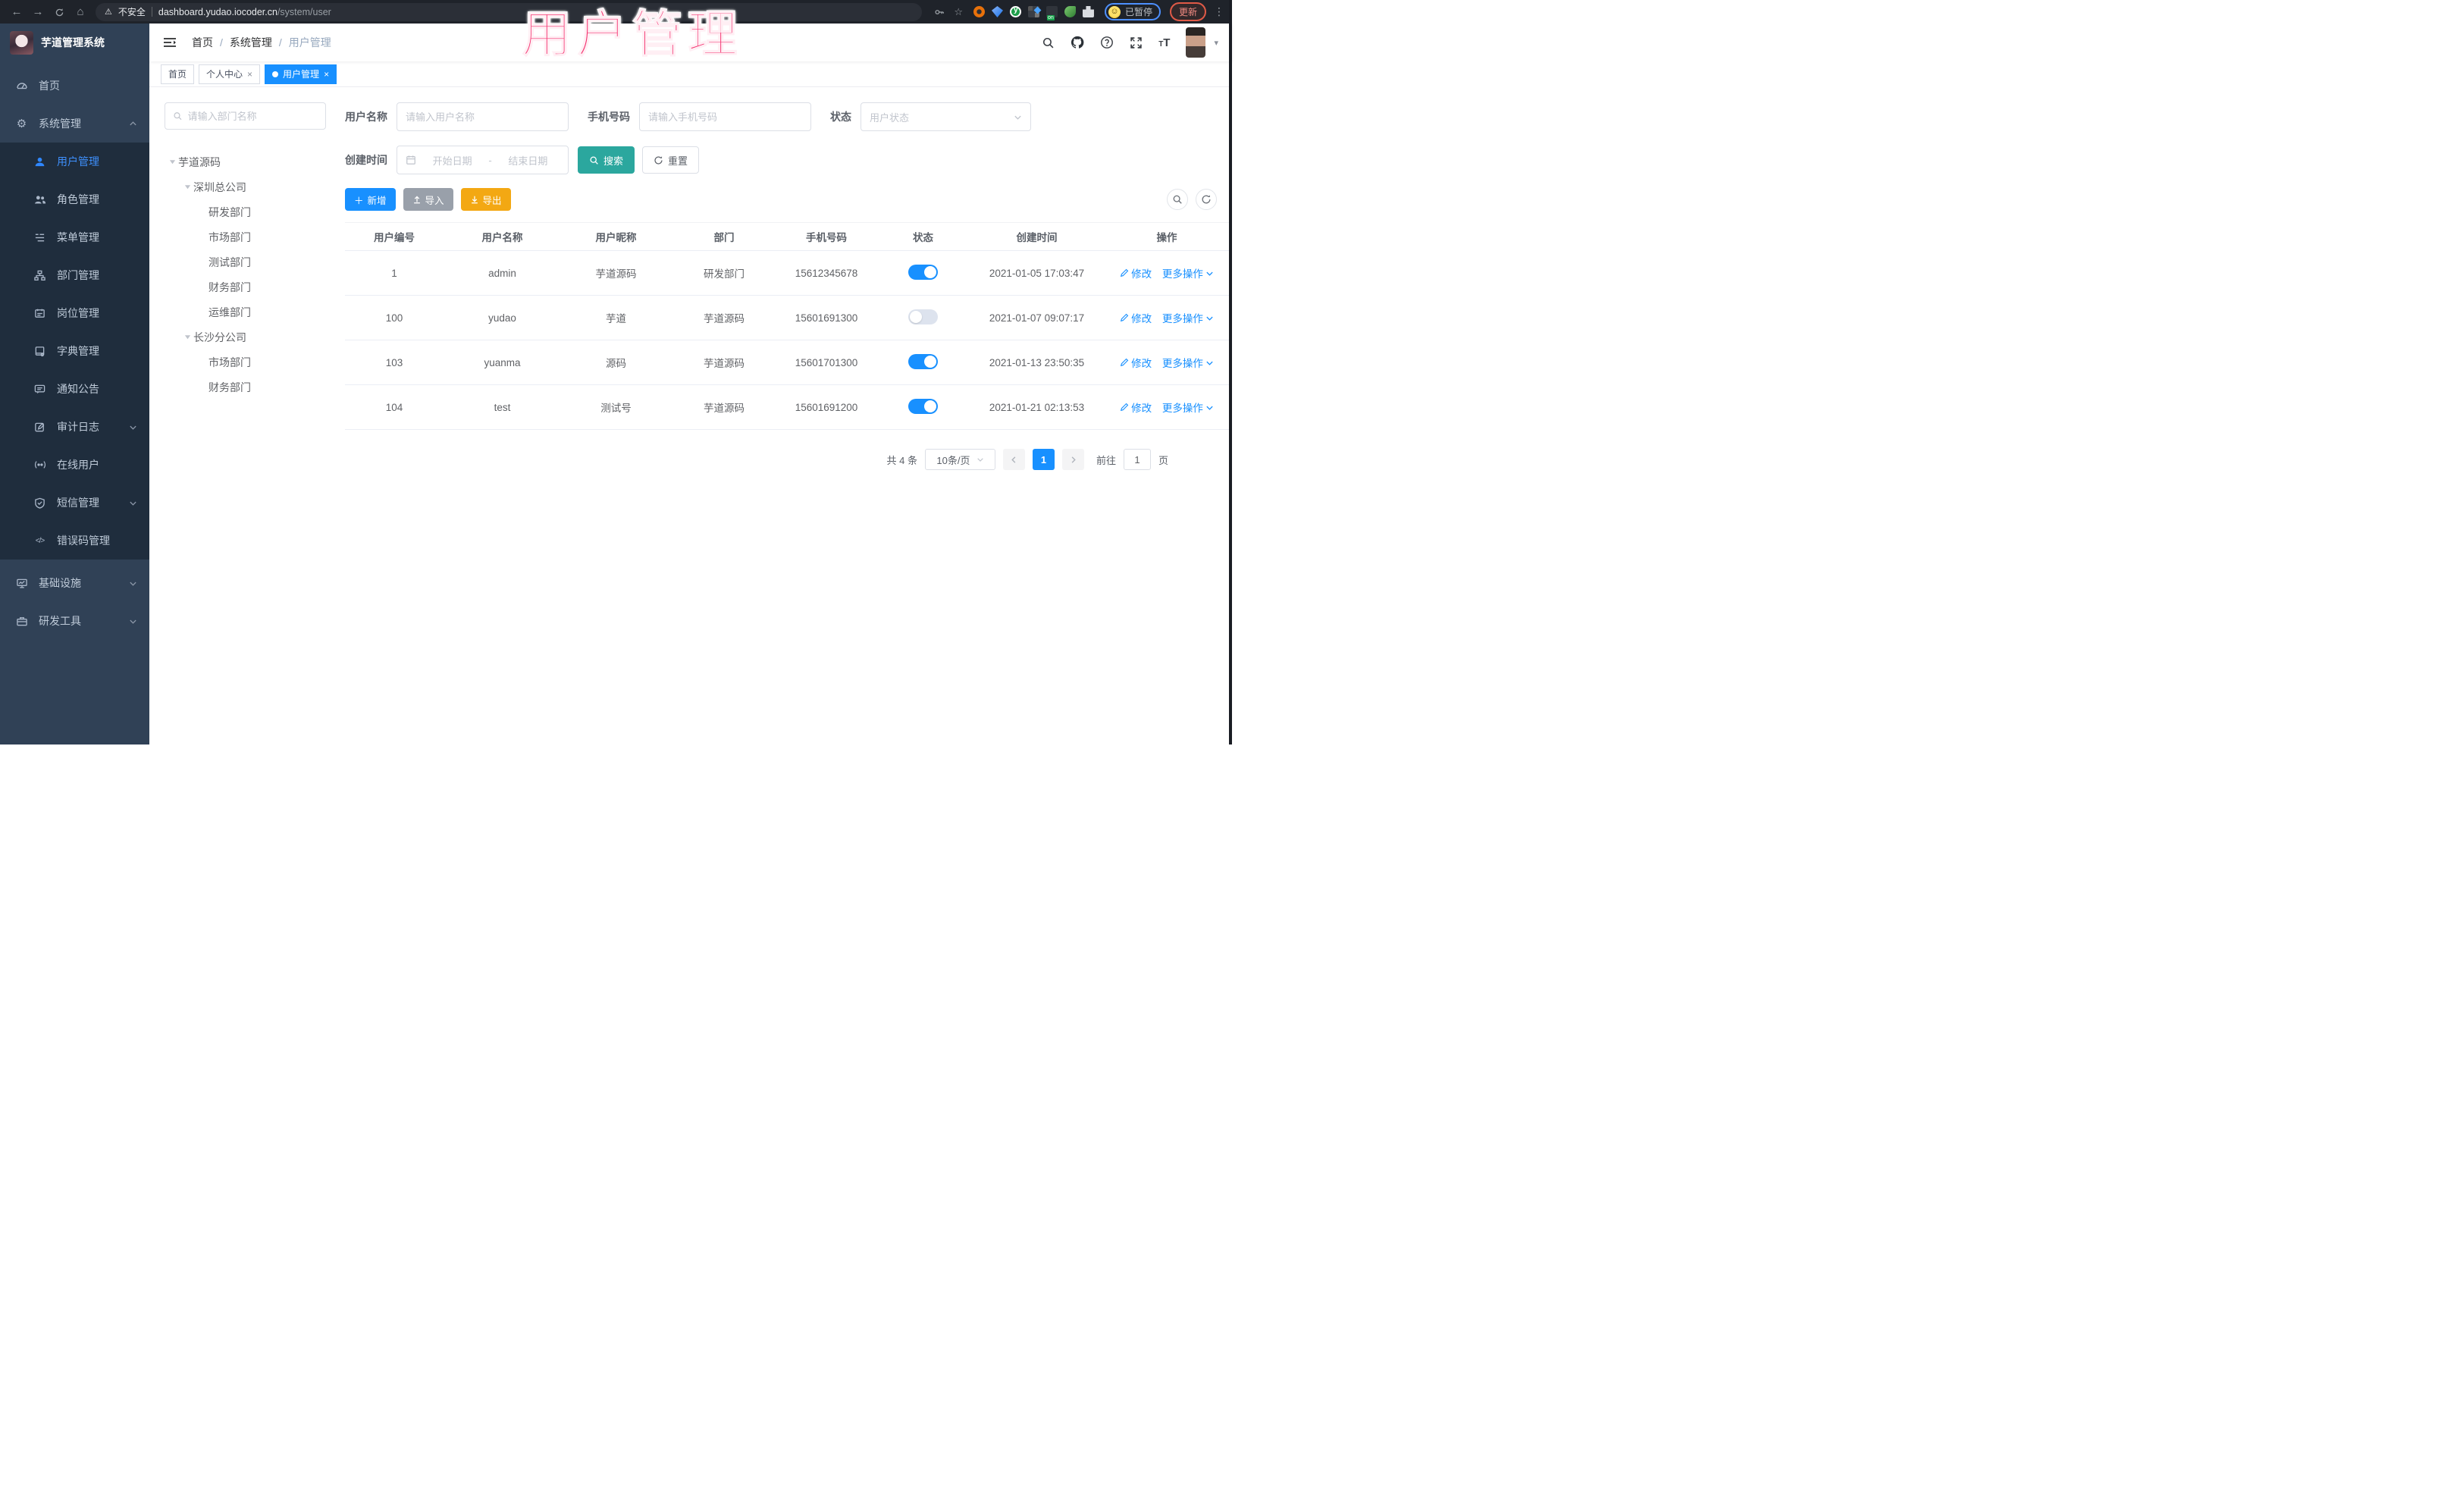 The height and width of the screenshot is (1489, 2464). I want to click on search-button: 搜索, so click(606, 160).